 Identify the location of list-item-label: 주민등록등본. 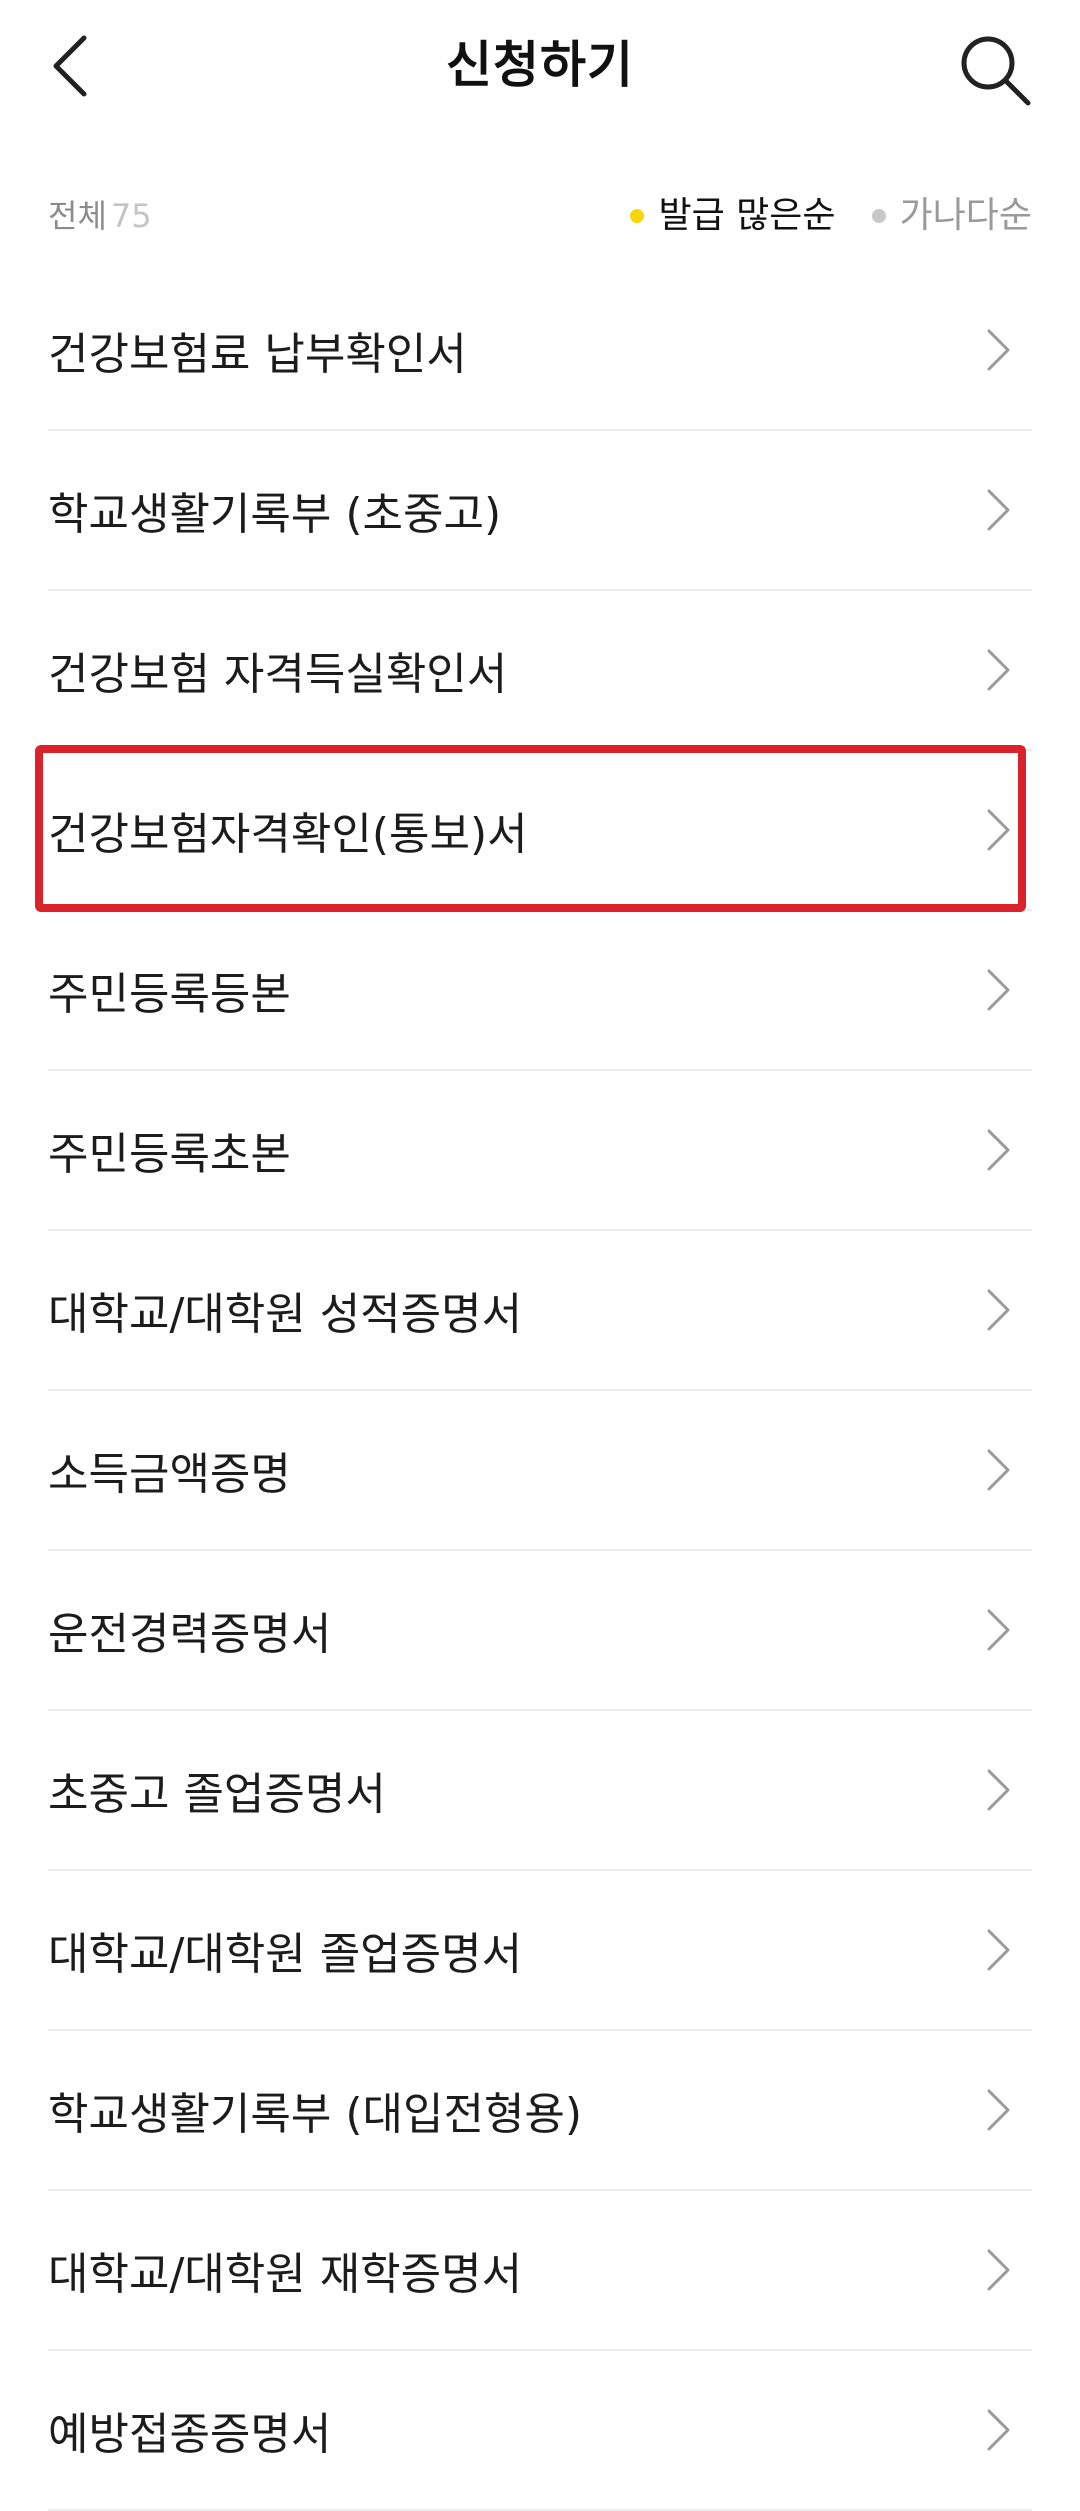
(169, 994).